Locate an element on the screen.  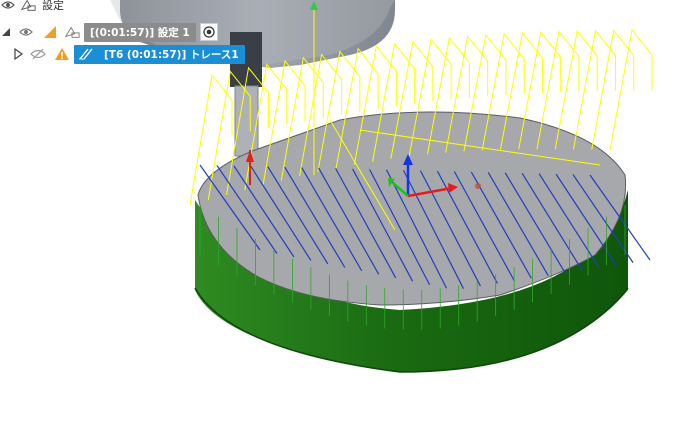
expand-right-icon is located at coordinates (18, 54).